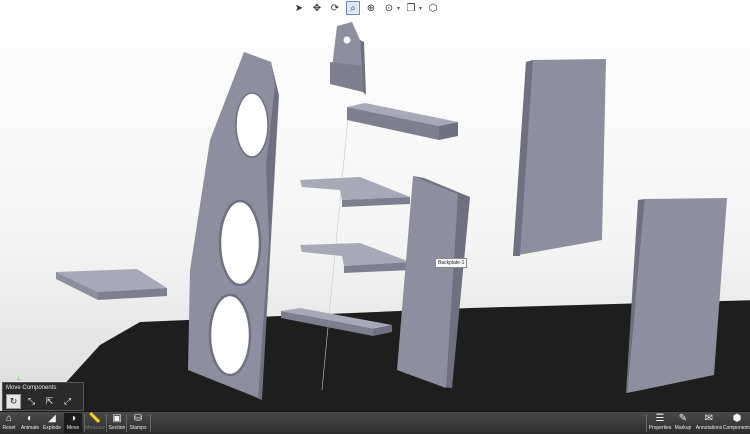 This screenshot has height=434, width=750. I want to click on right-lower-panel-part, so click(676, 295).